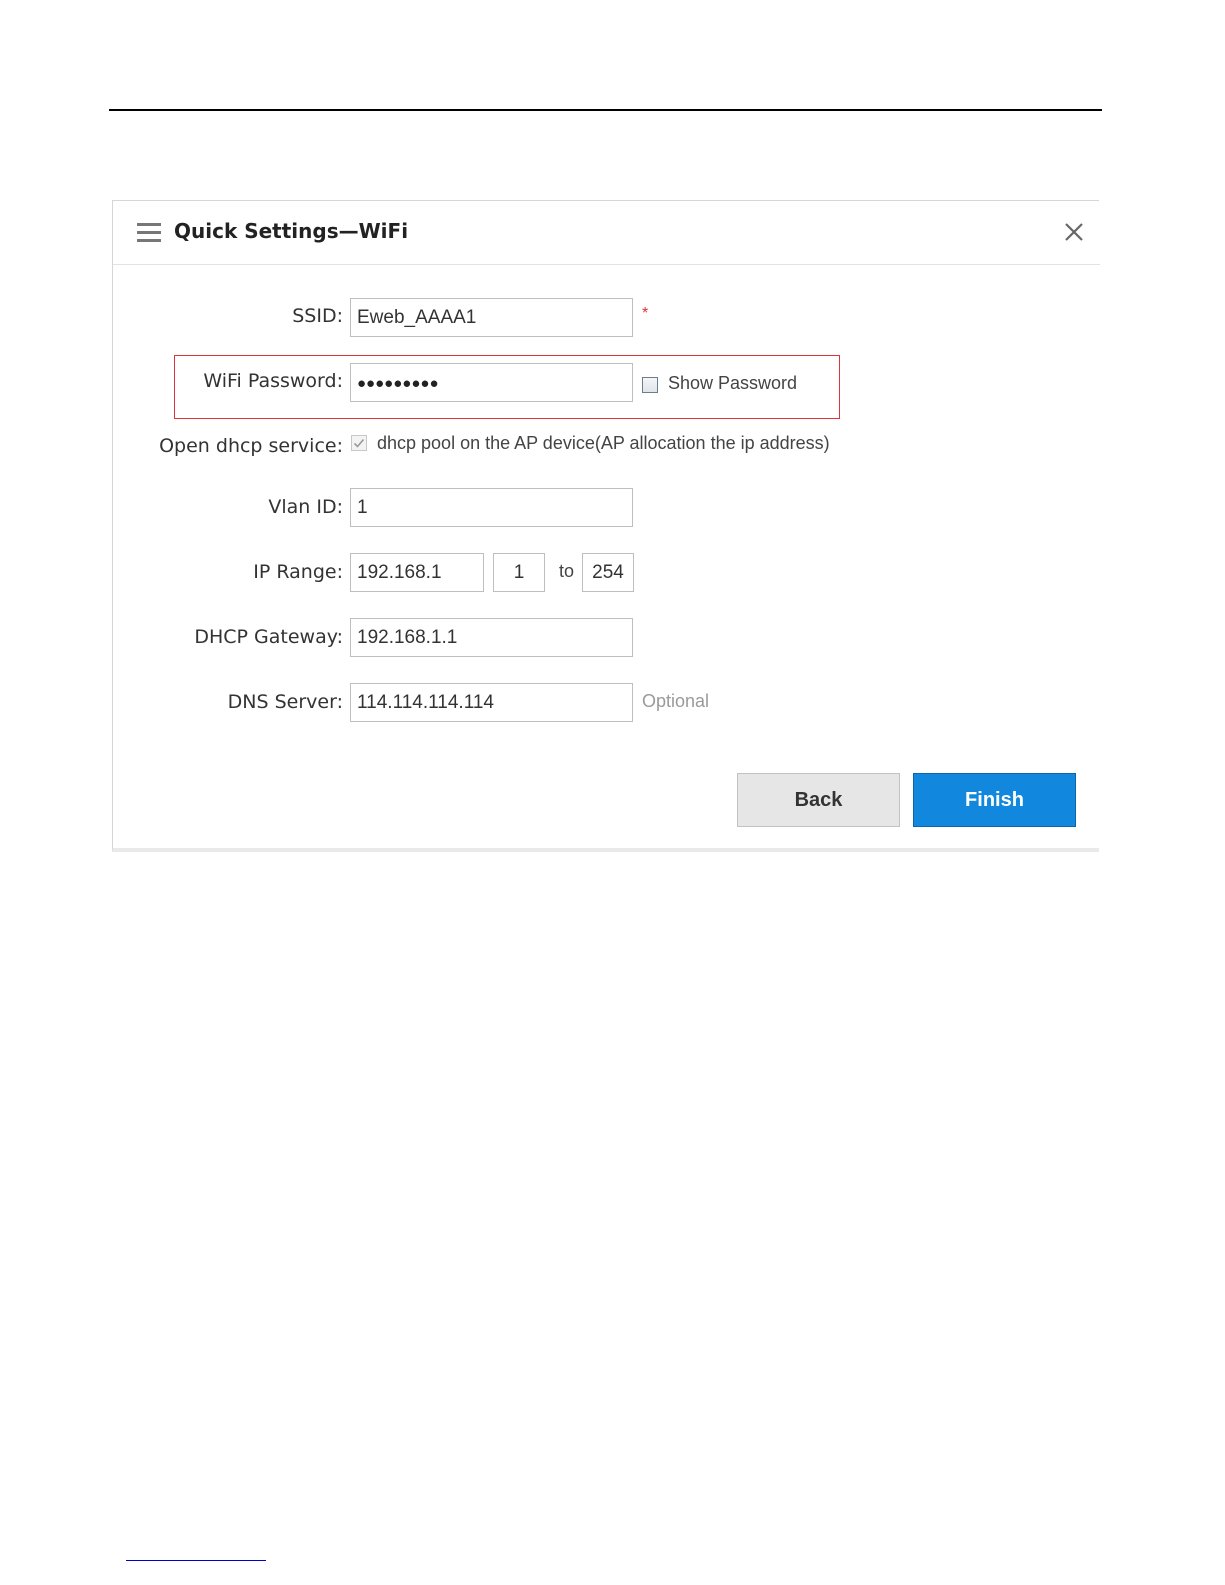  I want to click on back-button: Back, so click(818, 800).